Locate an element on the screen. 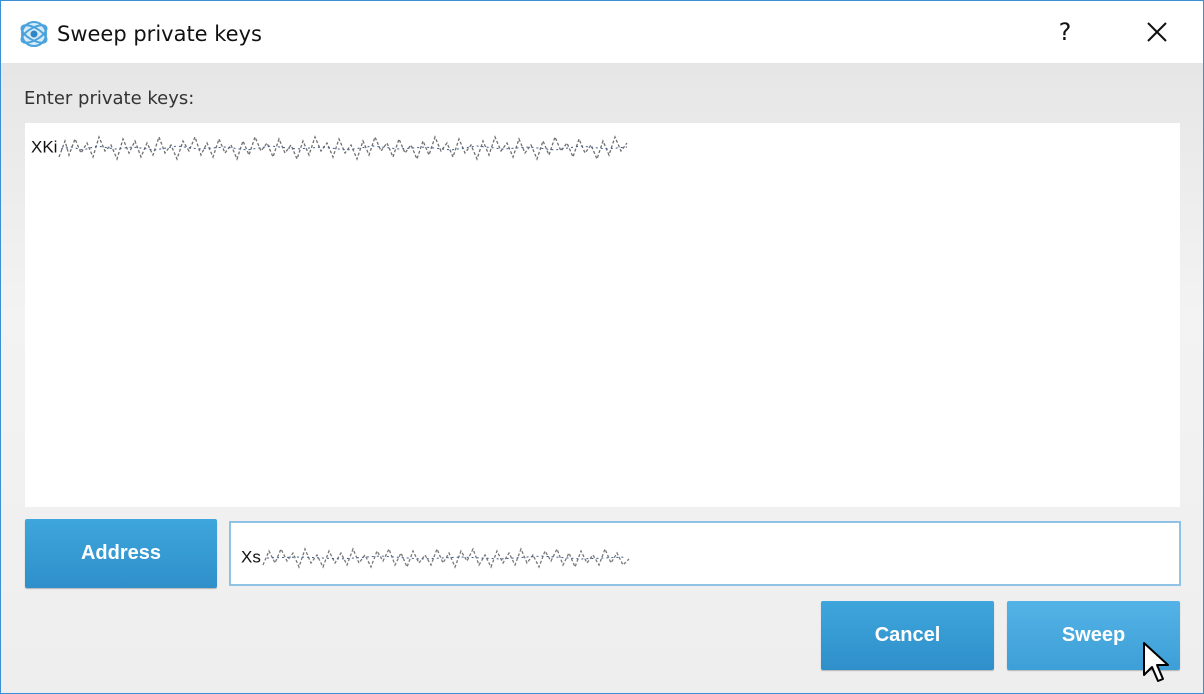 The image size is (1204, 694). address-visible-prefix: Xs is located at coordinates (251, 557).